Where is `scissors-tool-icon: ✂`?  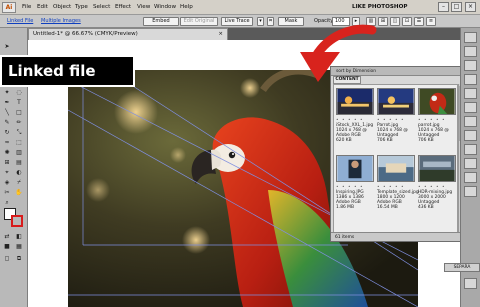
scissors-tool-icon: ✂ is located at coordinates (7, 192).